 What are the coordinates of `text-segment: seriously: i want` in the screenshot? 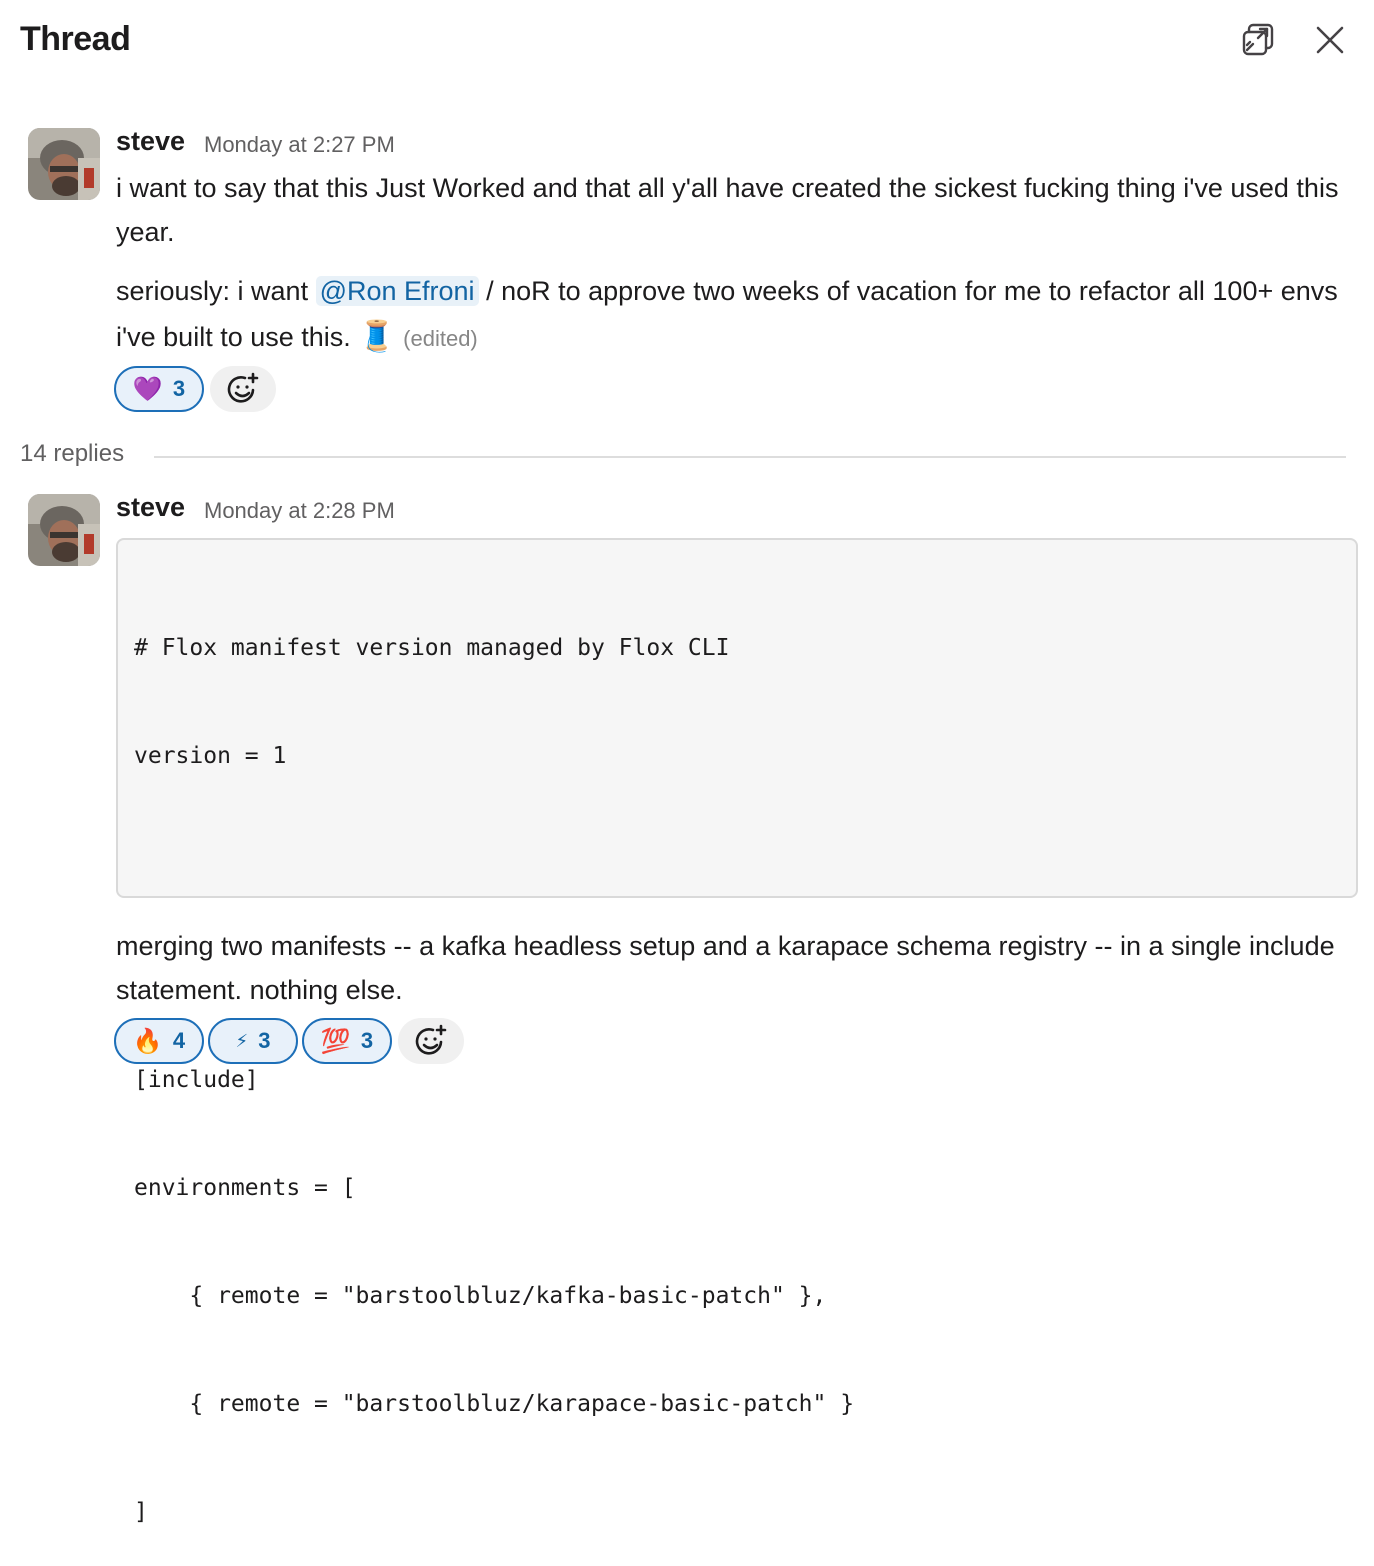 It's located at (216, 291).